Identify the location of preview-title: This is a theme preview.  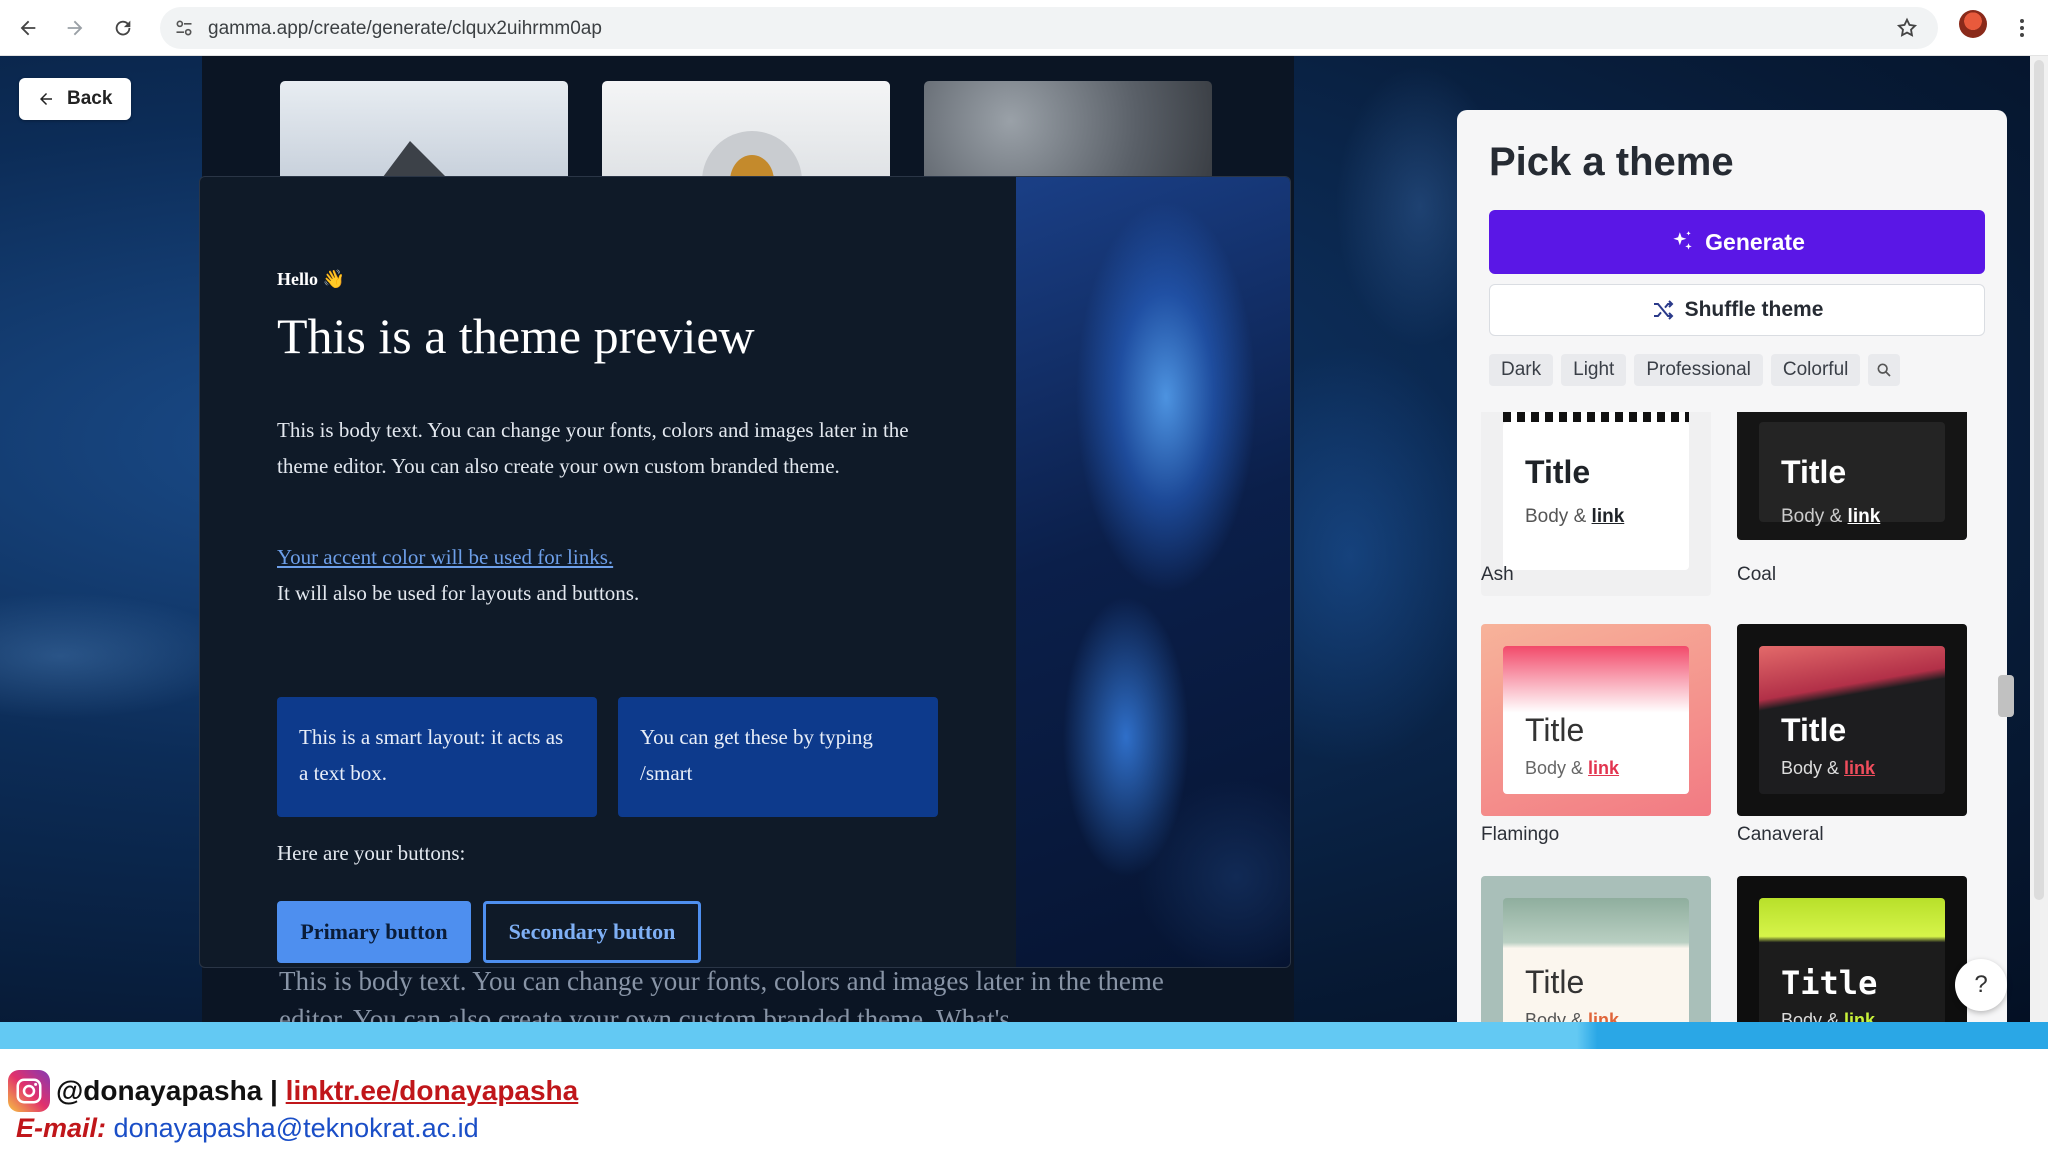
(516, 336).